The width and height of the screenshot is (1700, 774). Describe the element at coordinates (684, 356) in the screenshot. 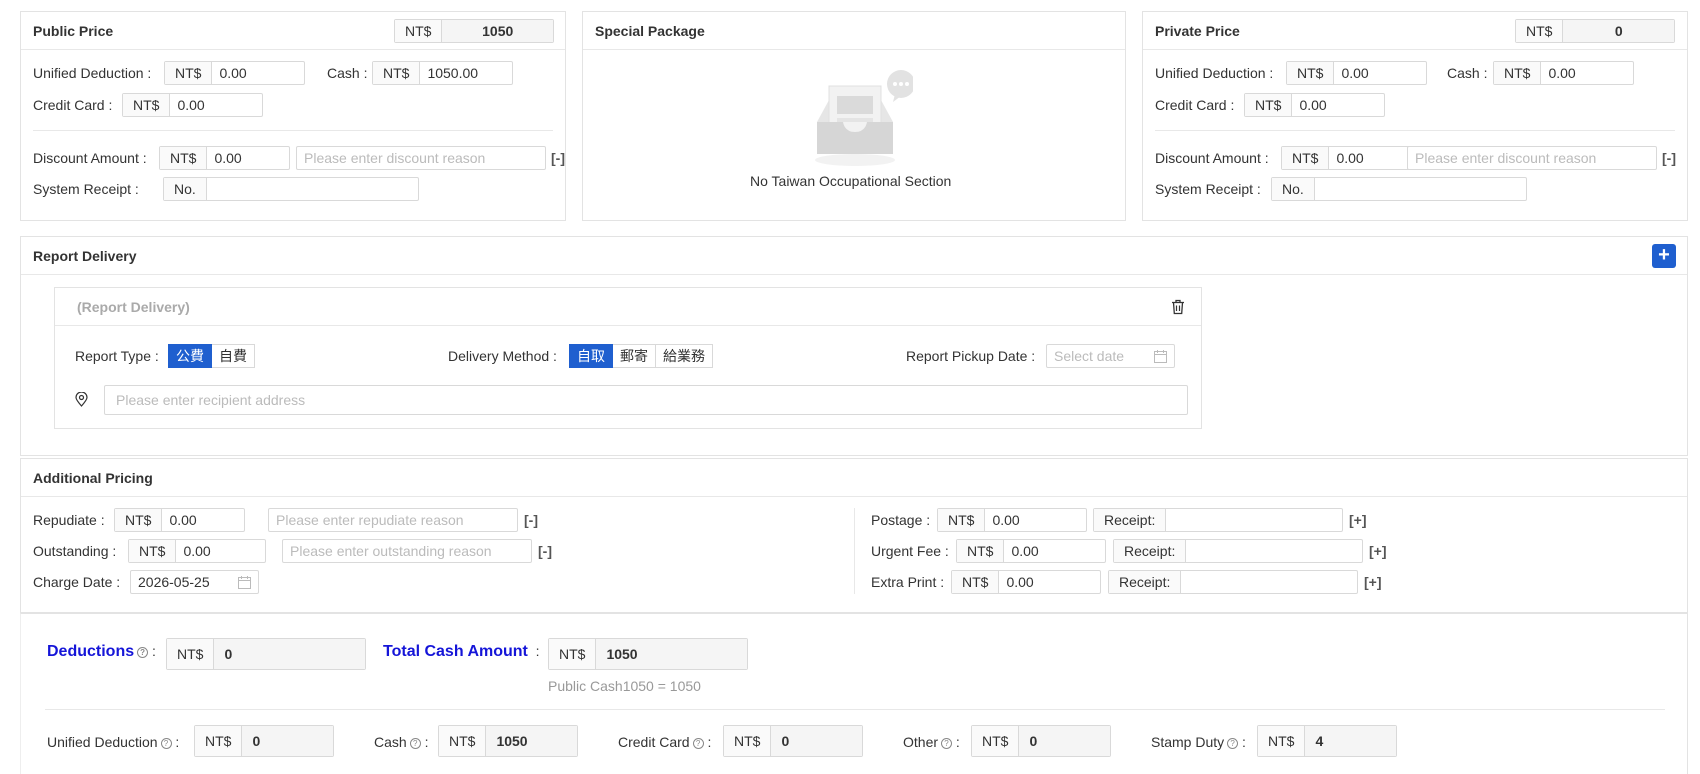

I see `delivery-method-option: 給業務` at that location.